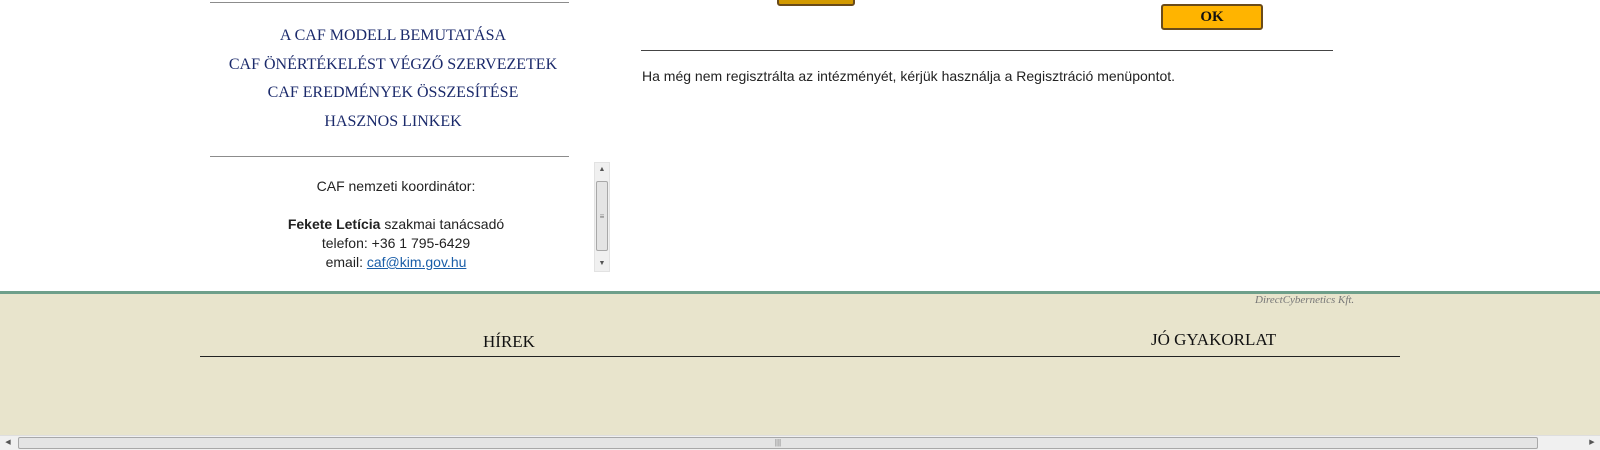 This screenshot has width=1600, height=450. Describe the element at coordinates (509, 341) in the screenshot. I see `news-heading: HÍREK` at that location.